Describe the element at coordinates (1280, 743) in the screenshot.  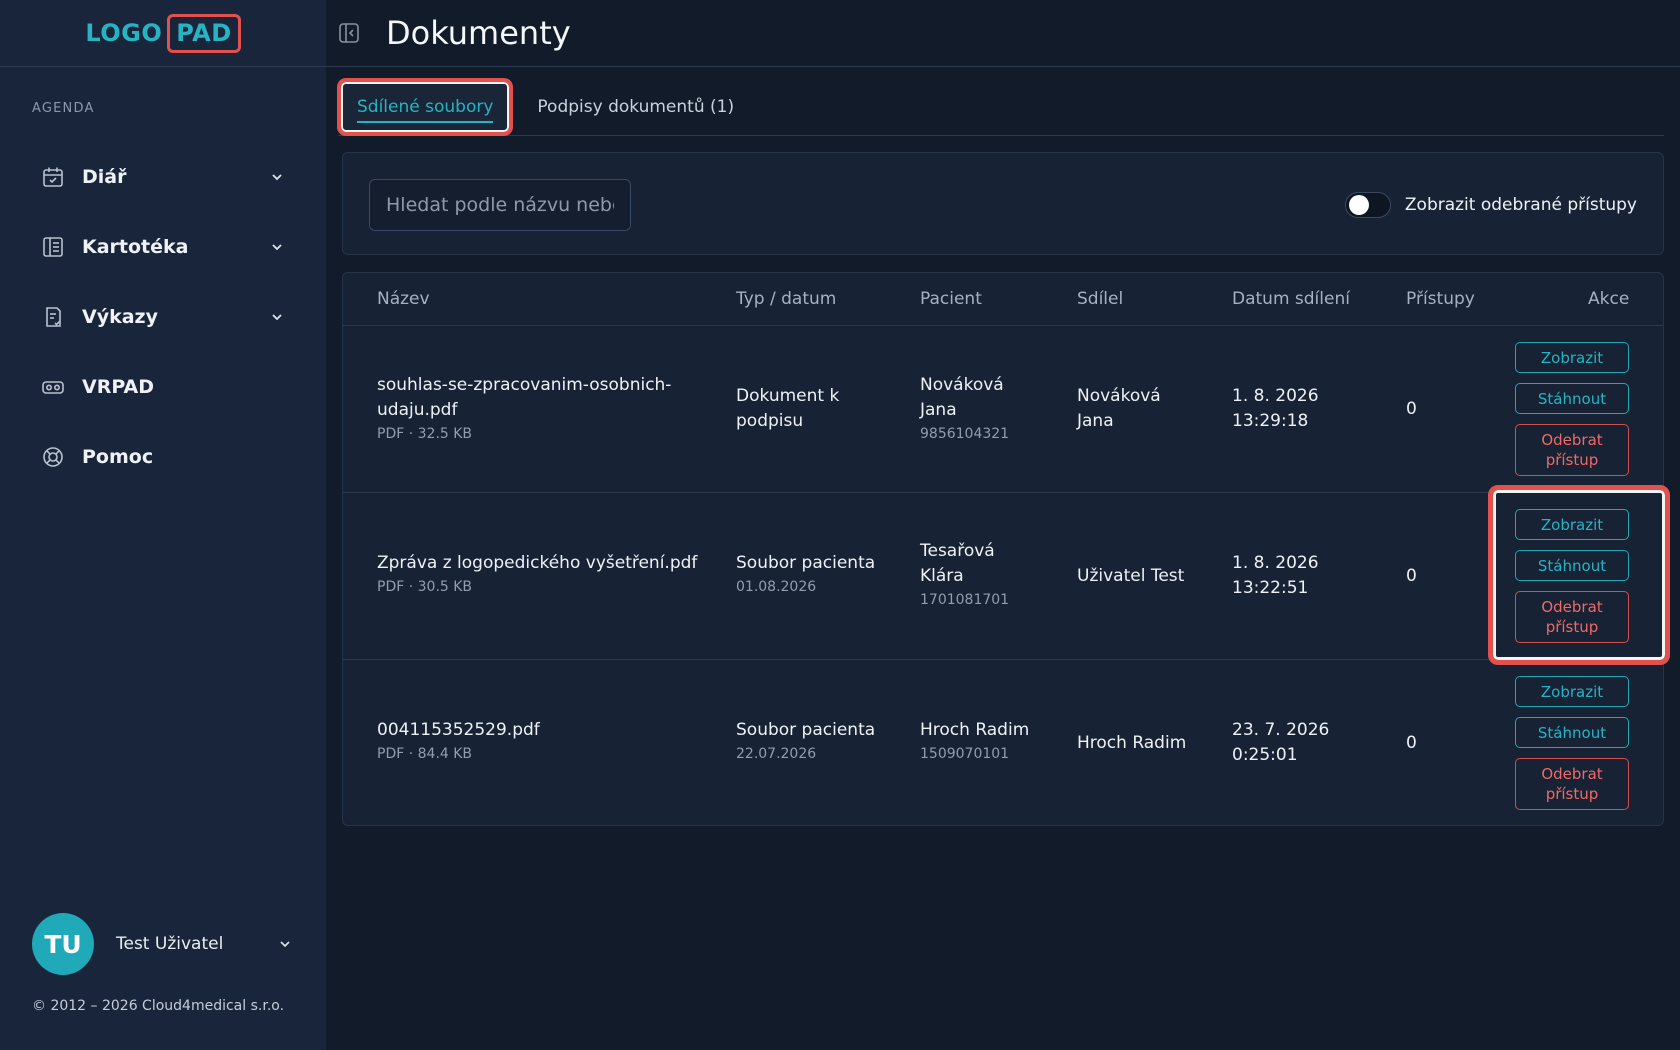
I see `shared-date-cell: 23. 7. 2026 0:25:01` at that location.